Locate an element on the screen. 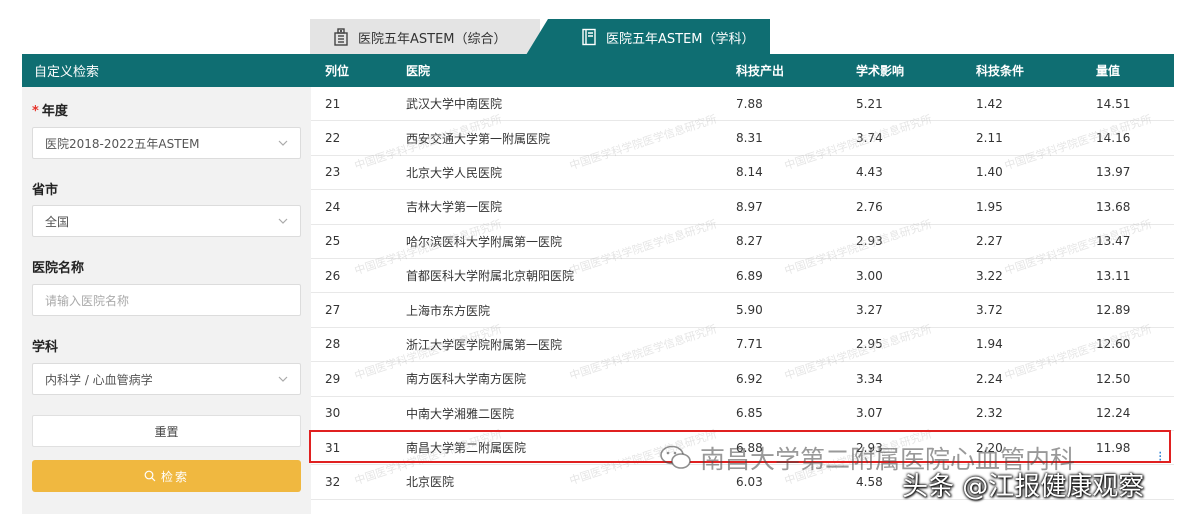 This screenshot has width=1200, height=514. table-row: 22 西安交通大学第一附属医院 8.31 3.74 2.11 14.16 is located at coordinates (742, 138).